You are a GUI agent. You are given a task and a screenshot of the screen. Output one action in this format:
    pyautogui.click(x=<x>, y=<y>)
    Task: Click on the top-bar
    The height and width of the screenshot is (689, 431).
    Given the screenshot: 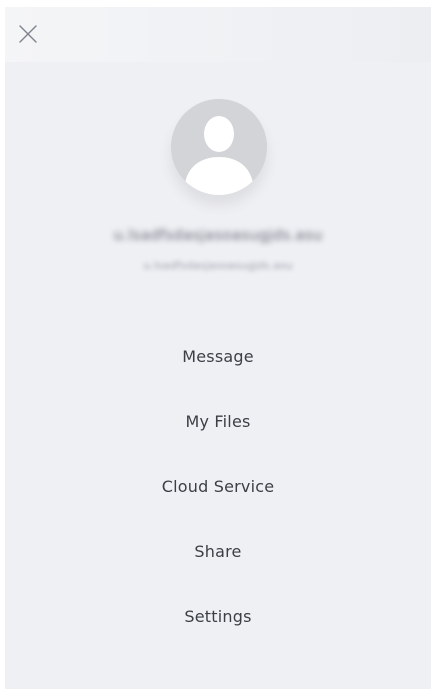 What is the action you would take?
    pyautogui.click(x=218, y=34)
    